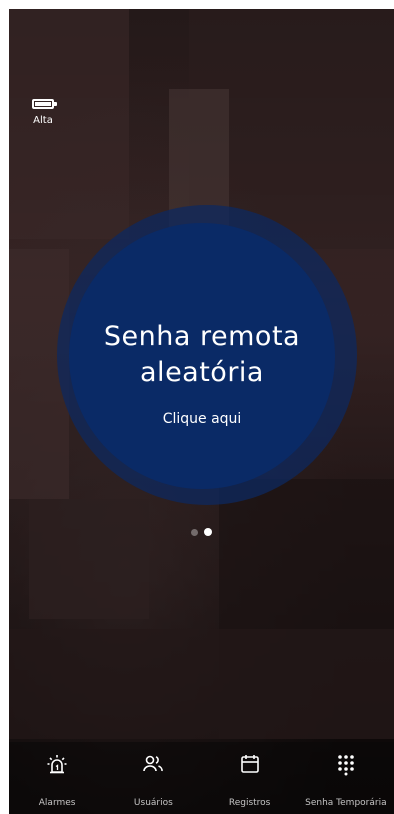  What do you see at coordinates (208, 532) in the screenshot?
I see `page-dot-active` at bounding box center [208, 532].